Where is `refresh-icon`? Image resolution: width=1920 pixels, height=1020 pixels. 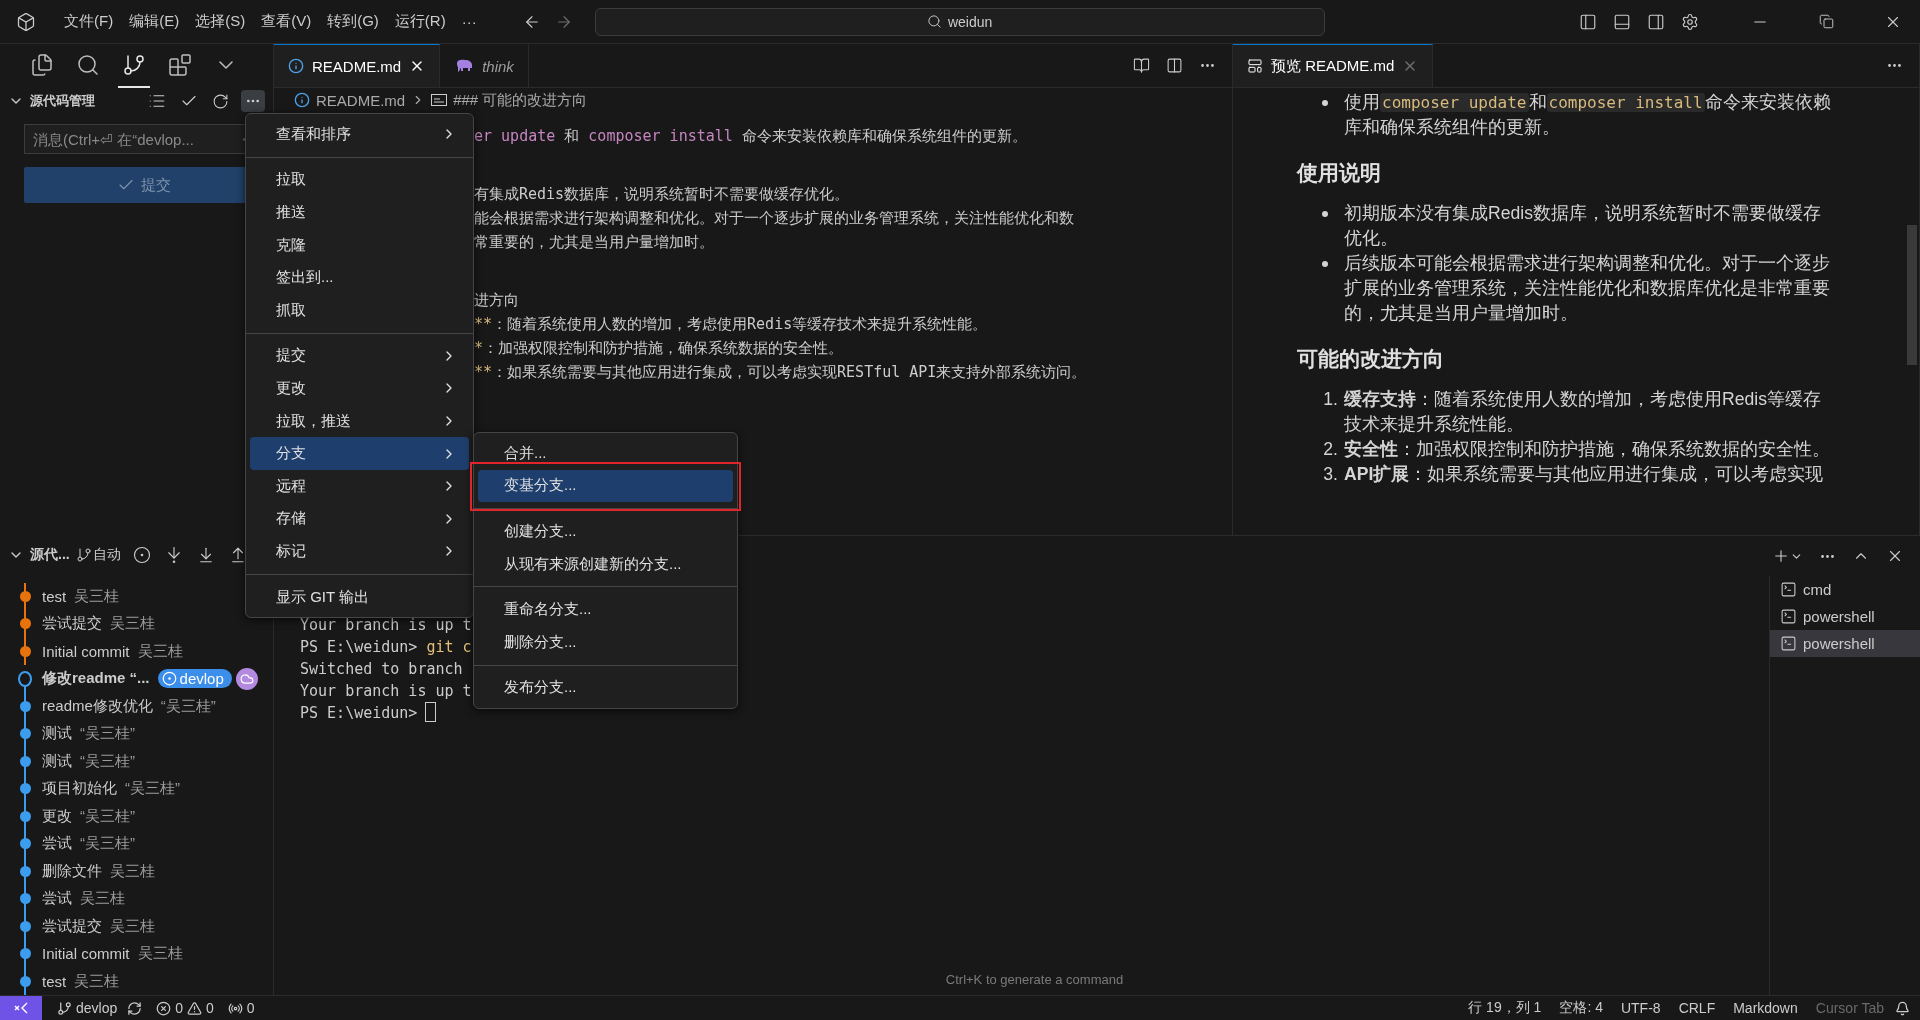
refresh-icon is located at coordinates (220, 101).